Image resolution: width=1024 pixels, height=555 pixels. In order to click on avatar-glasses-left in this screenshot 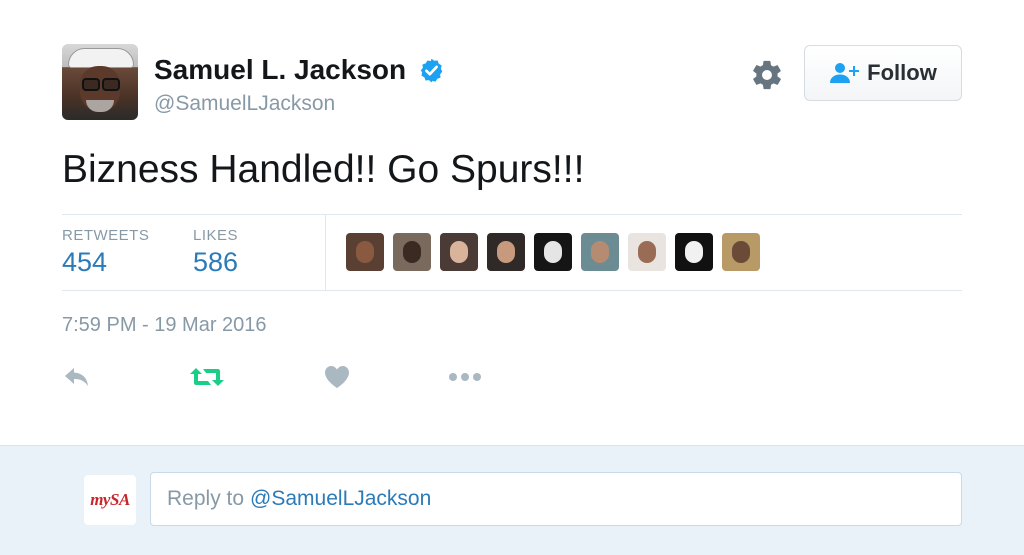, I will do `click(91, 84)`.